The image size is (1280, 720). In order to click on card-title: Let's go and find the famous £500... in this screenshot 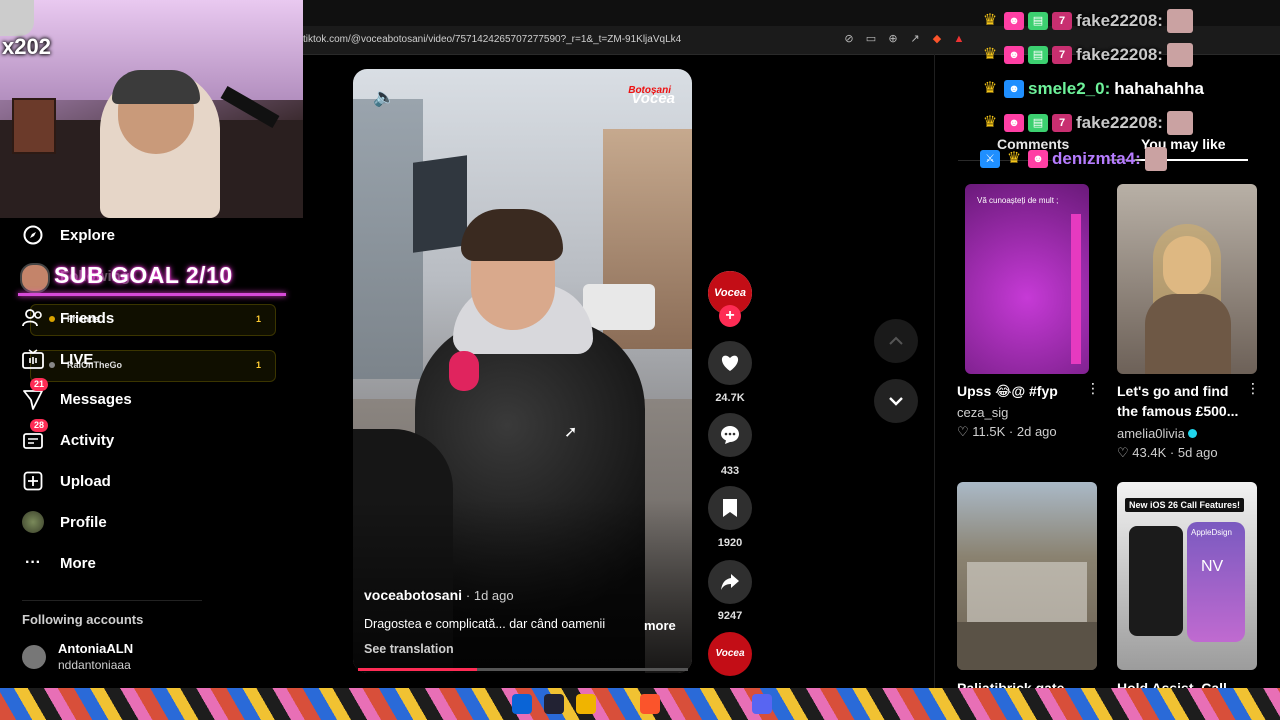, I will do `click(1184, 401)`.